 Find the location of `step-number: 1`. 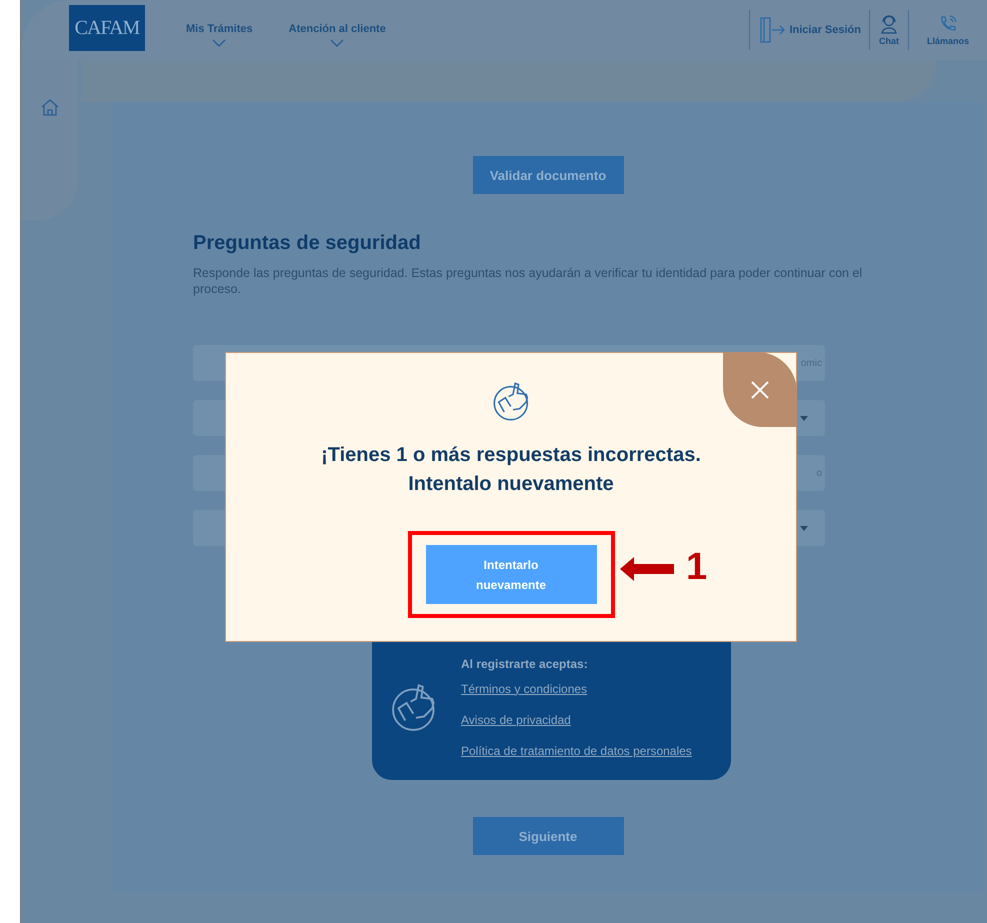

step-number: 1 is located at coordinates (697, 567).